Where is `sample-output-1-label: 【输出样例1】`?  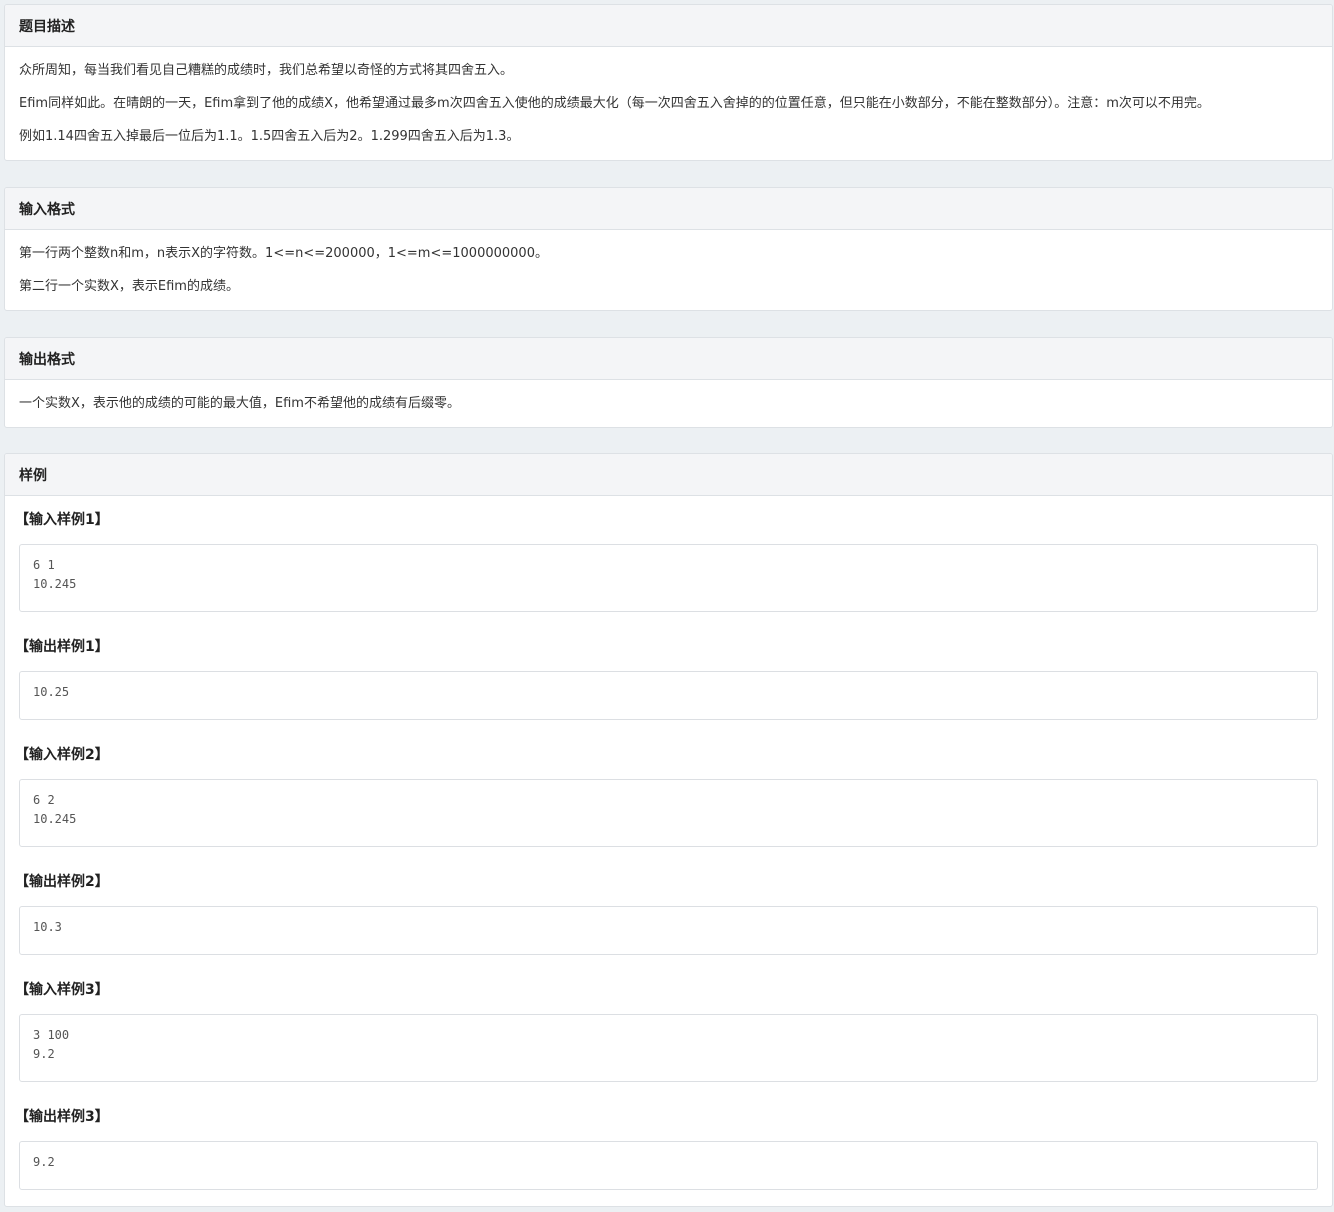
sample-output-1-label: 【输出样例1】 is located at coordinates (62, 647).